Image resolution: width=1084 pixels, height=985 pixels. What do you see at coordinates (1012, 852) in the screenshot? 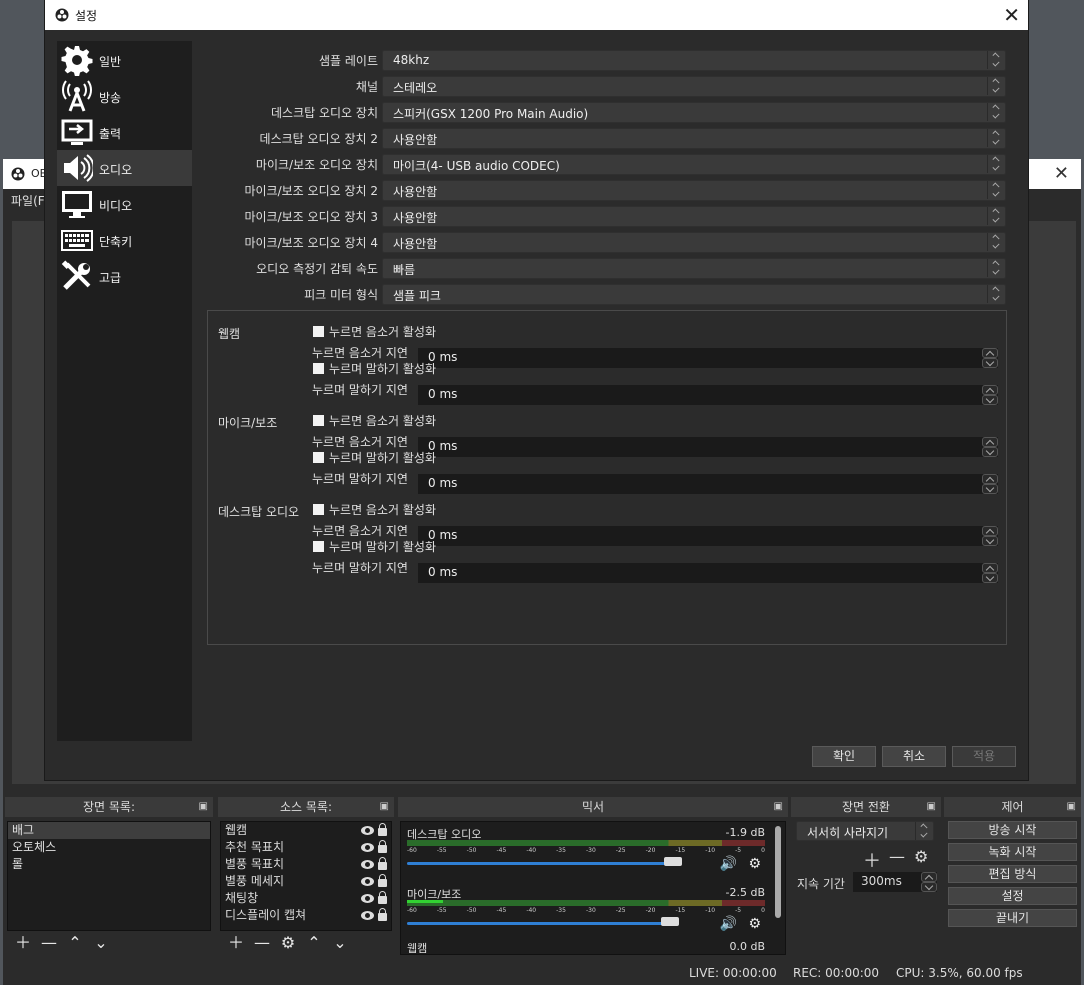
I see `start-recording-button: 녹화 시작` at bounding box center [1012, 852].